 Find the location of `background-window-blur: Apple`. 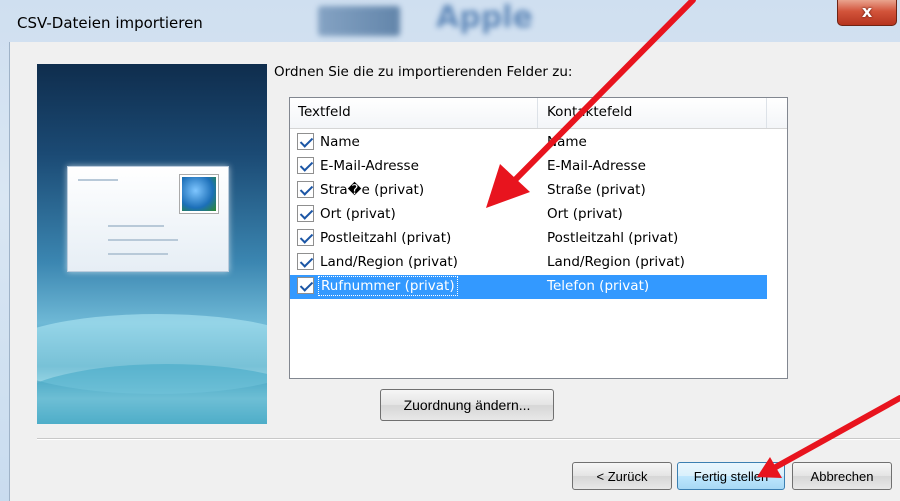

background-window-blur: Apple is located at coordinates (433, 20).